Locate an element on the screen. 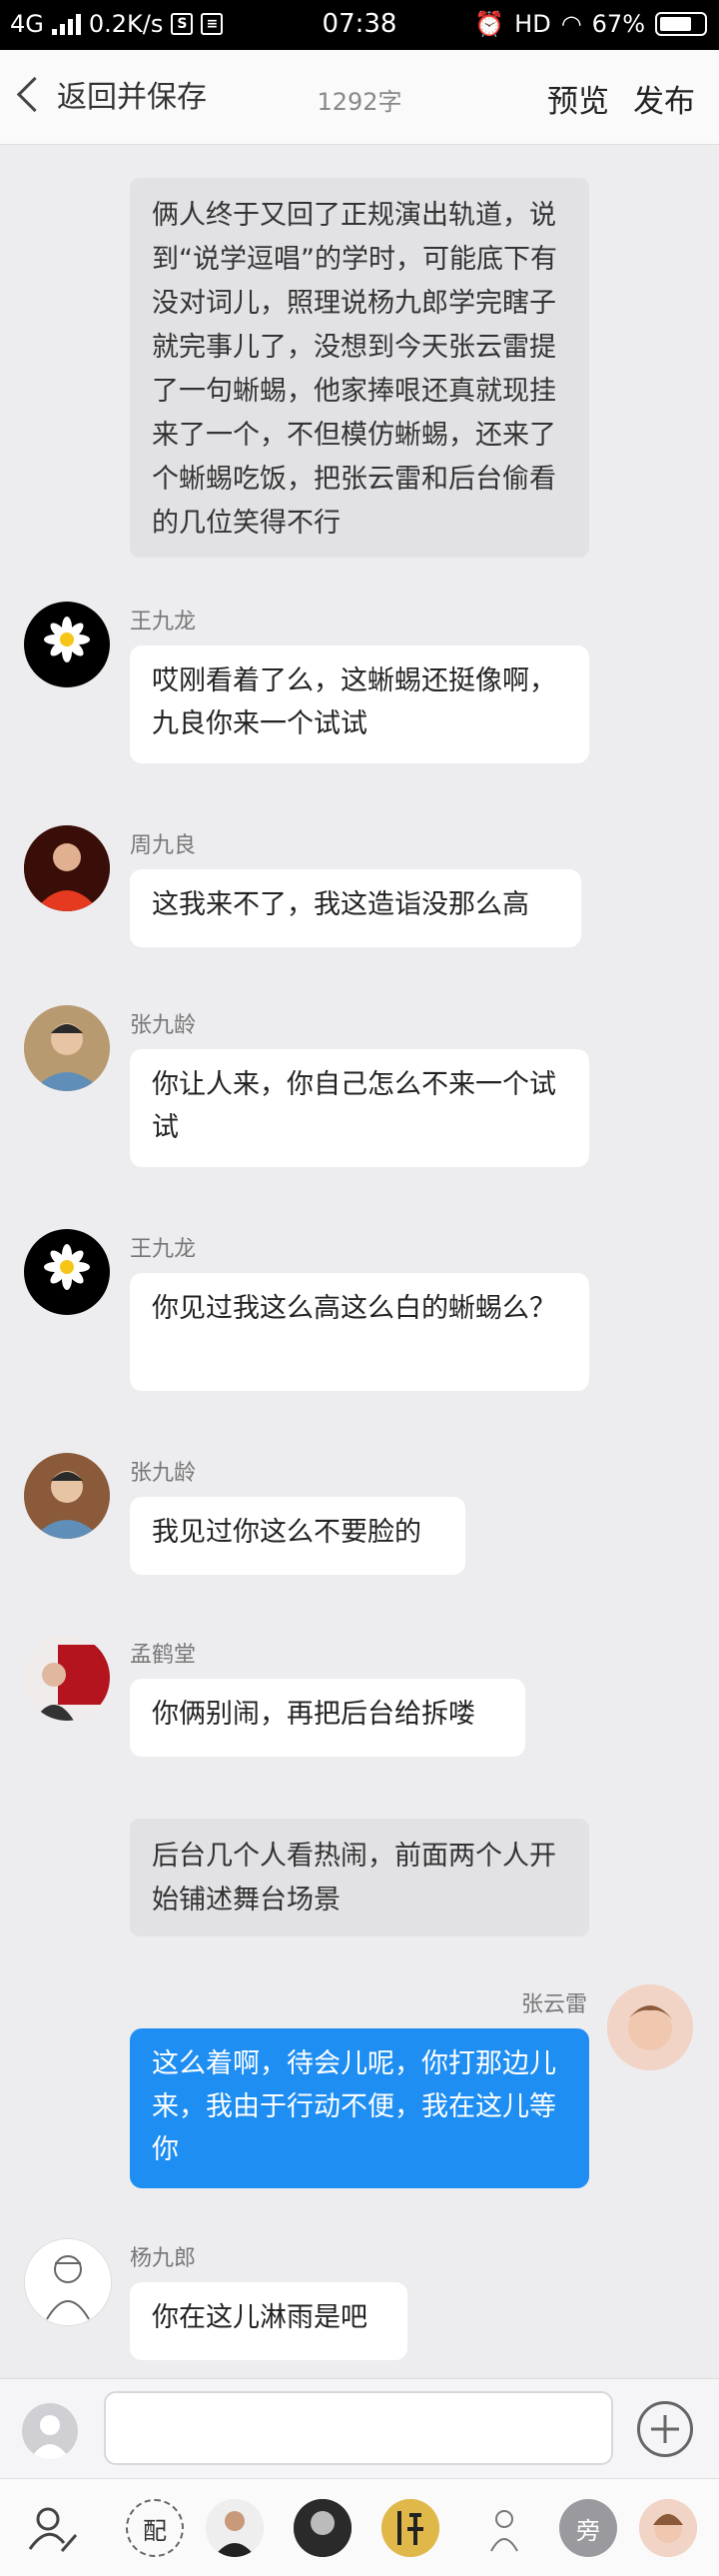  message-bubble: 你俩别闹，再把后台给拆喽 is located at coordinates (327, 1718).